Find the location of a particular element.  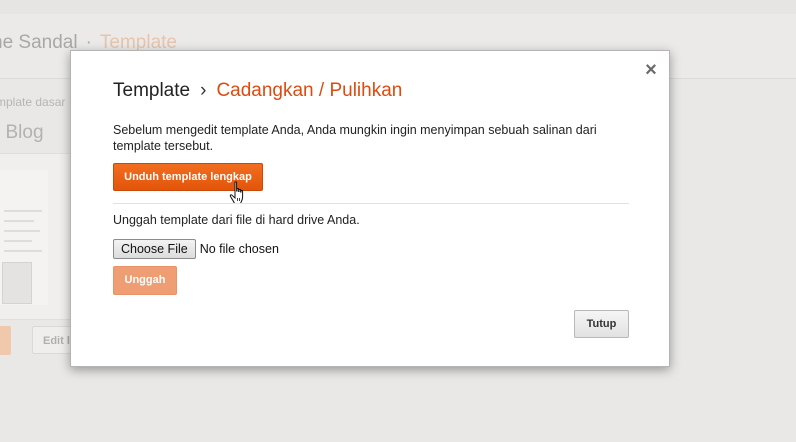

no-file-label: No file chosen is located at coordinates (239, 249).